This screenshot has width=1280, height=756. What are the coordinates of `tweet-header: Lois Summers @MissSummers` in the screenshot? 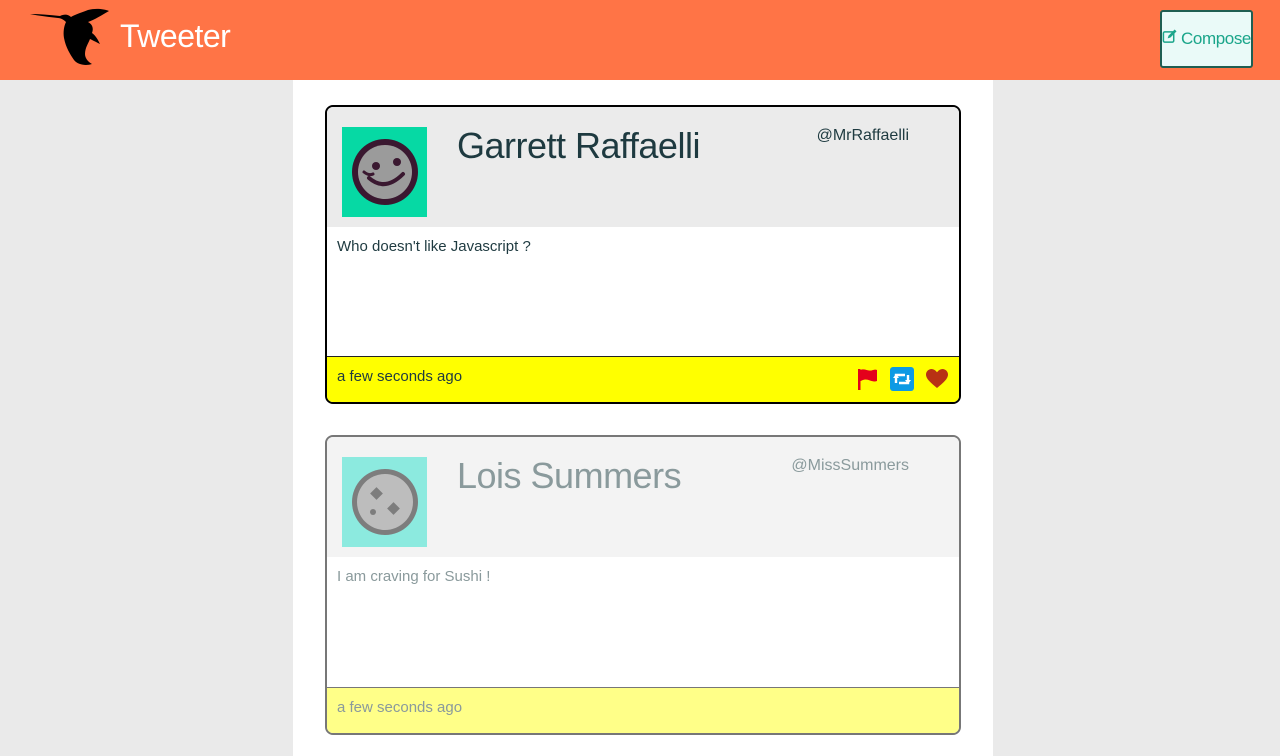 It's located at (643, 497).